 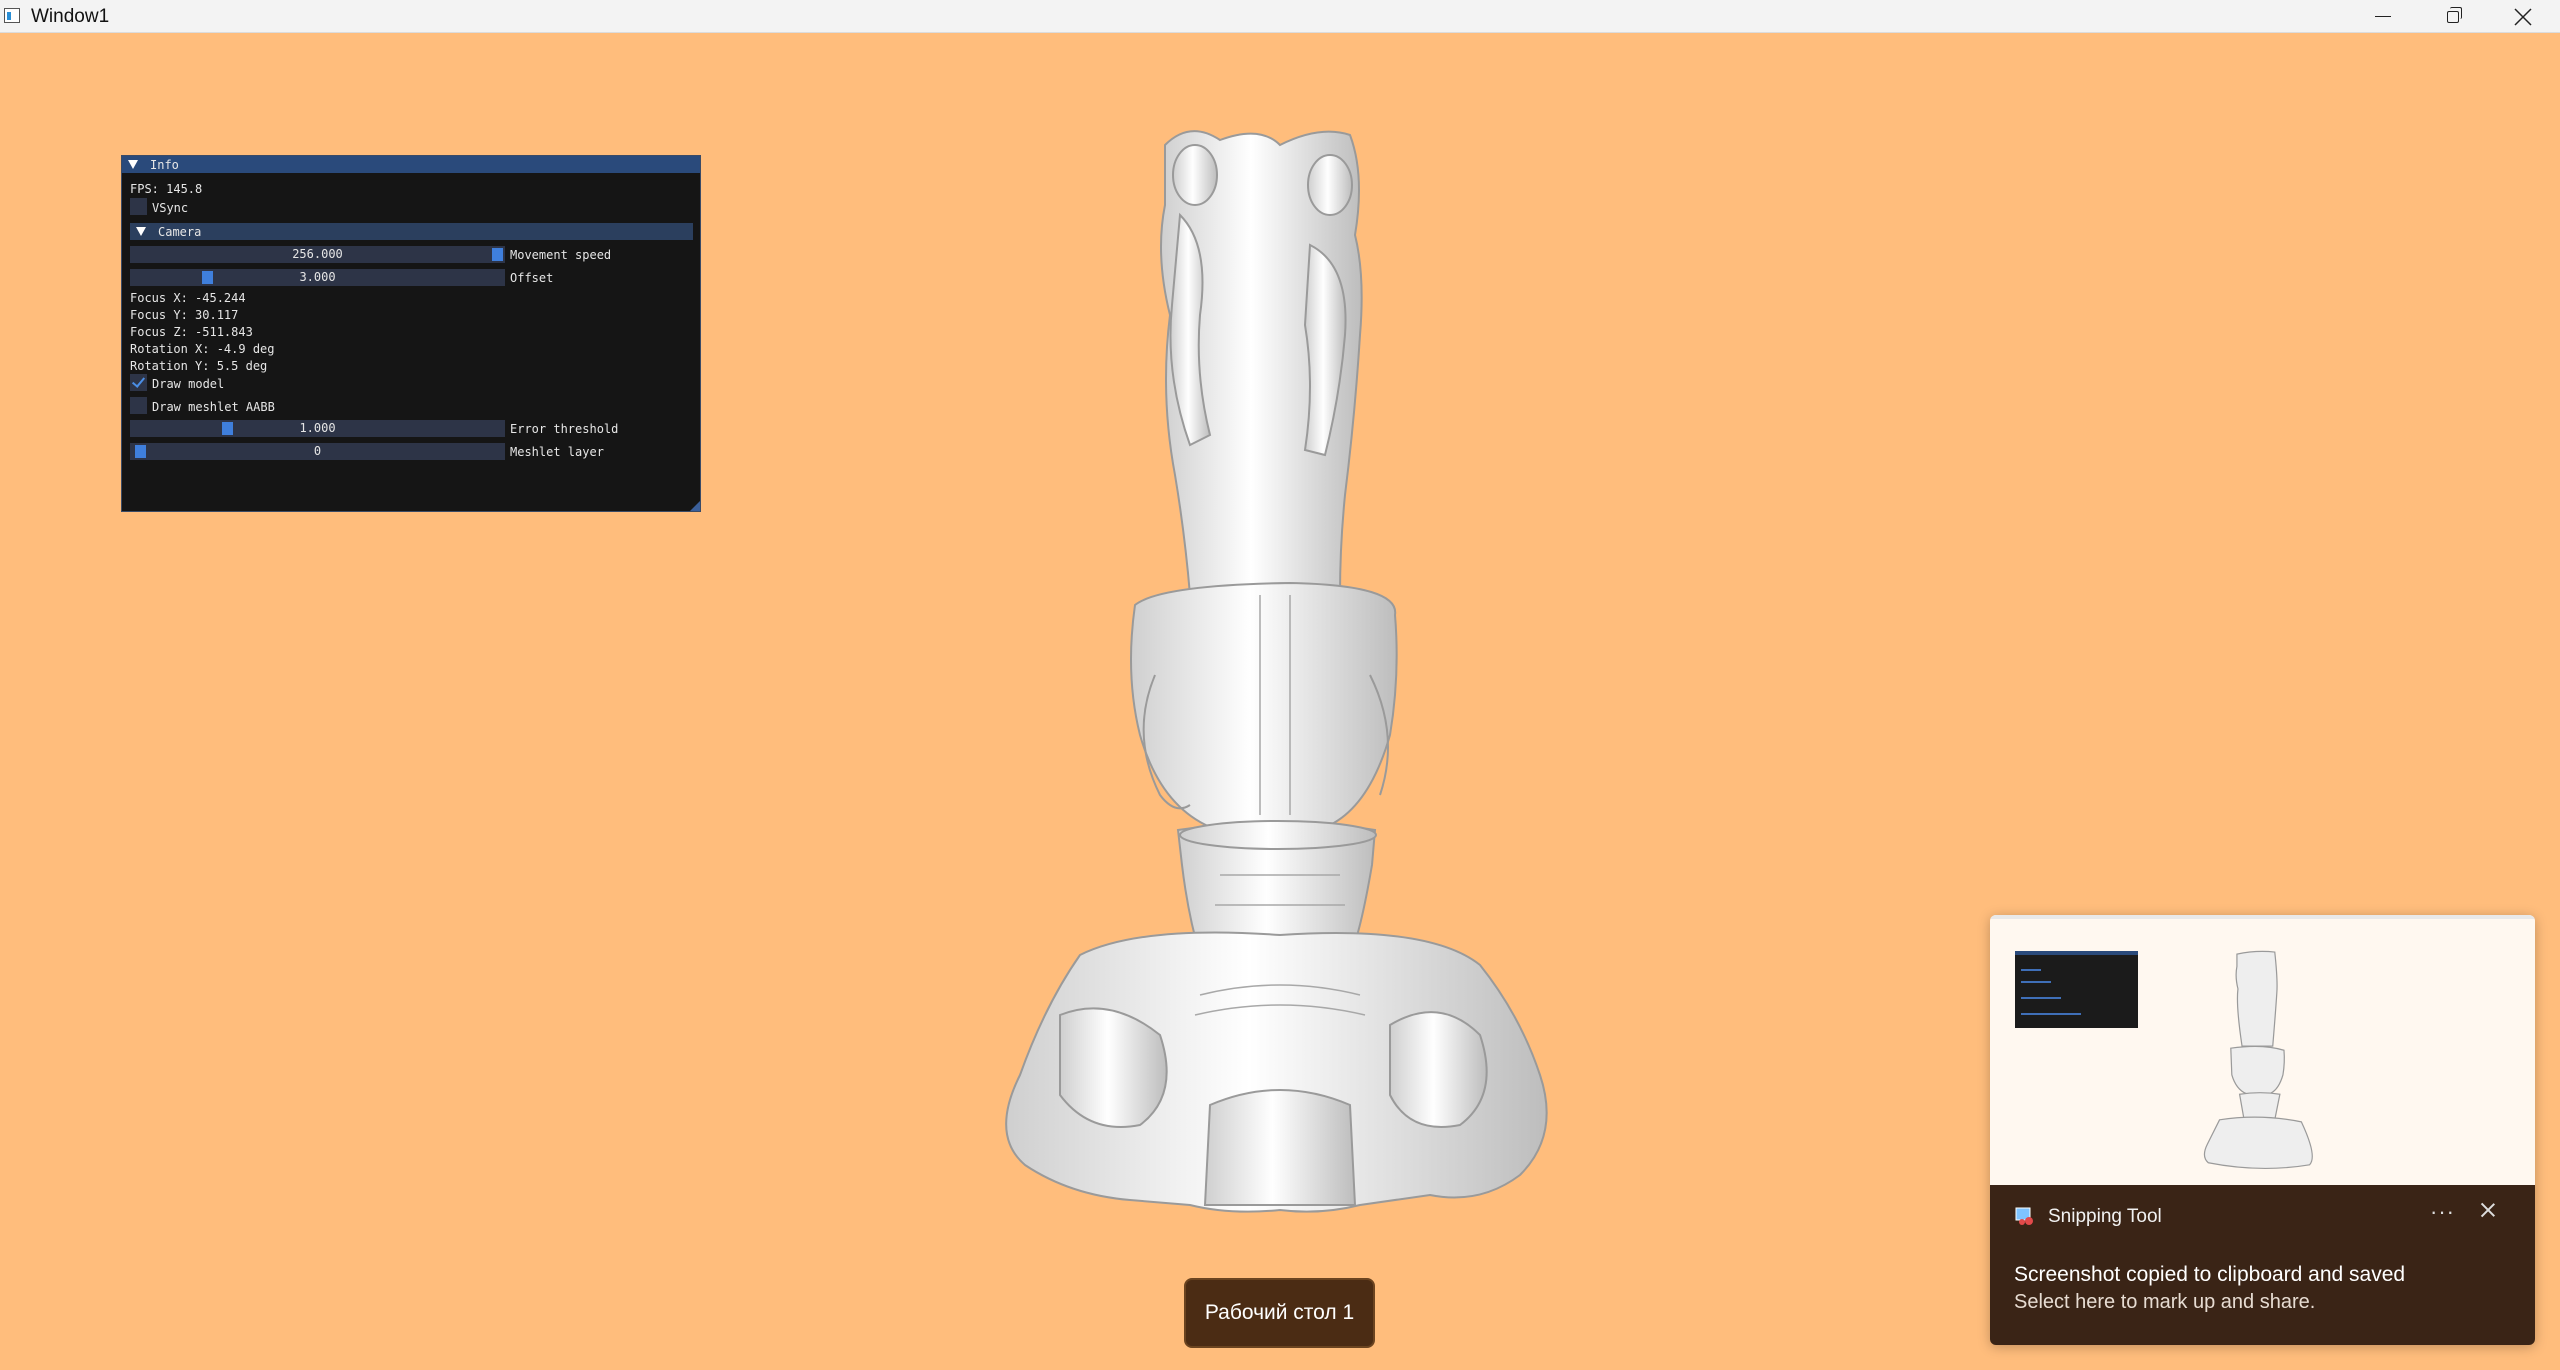 I want to click on preview-statue-thumbnail, so click(x=2258, y=1060).